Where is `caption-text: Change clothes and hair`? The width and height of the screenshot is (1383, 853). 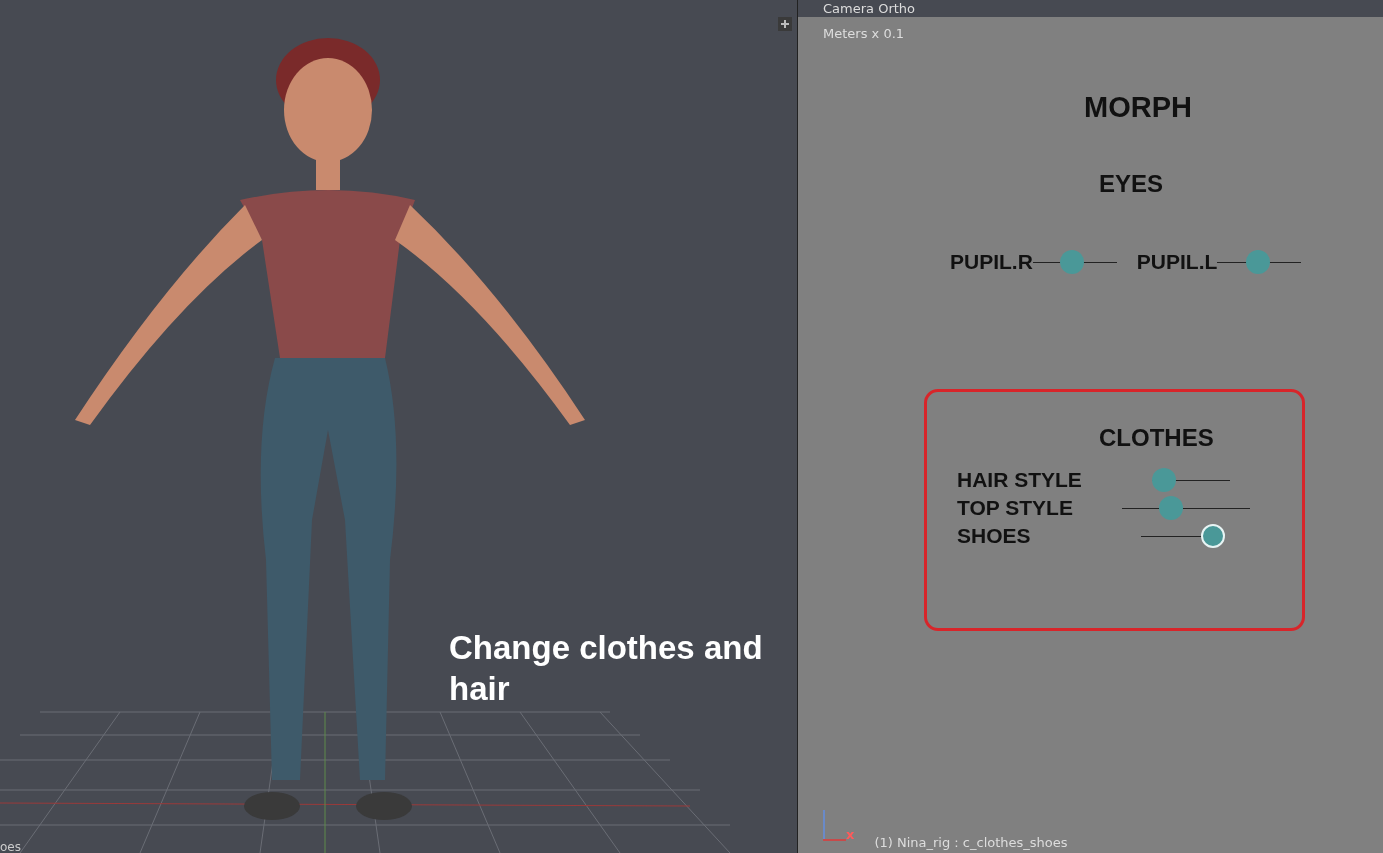 caption-text: Change clothes and hair is located at coordinates (606, 668).